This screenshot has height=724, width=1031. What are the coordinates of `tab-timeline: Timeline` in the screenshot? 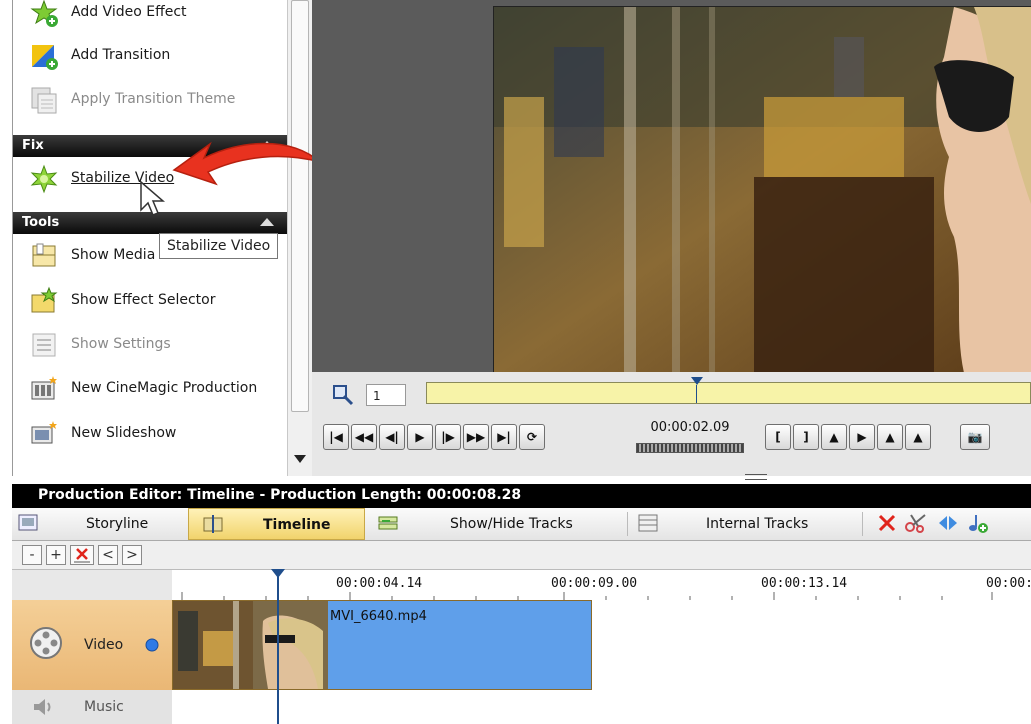 It's located at (276, 524).